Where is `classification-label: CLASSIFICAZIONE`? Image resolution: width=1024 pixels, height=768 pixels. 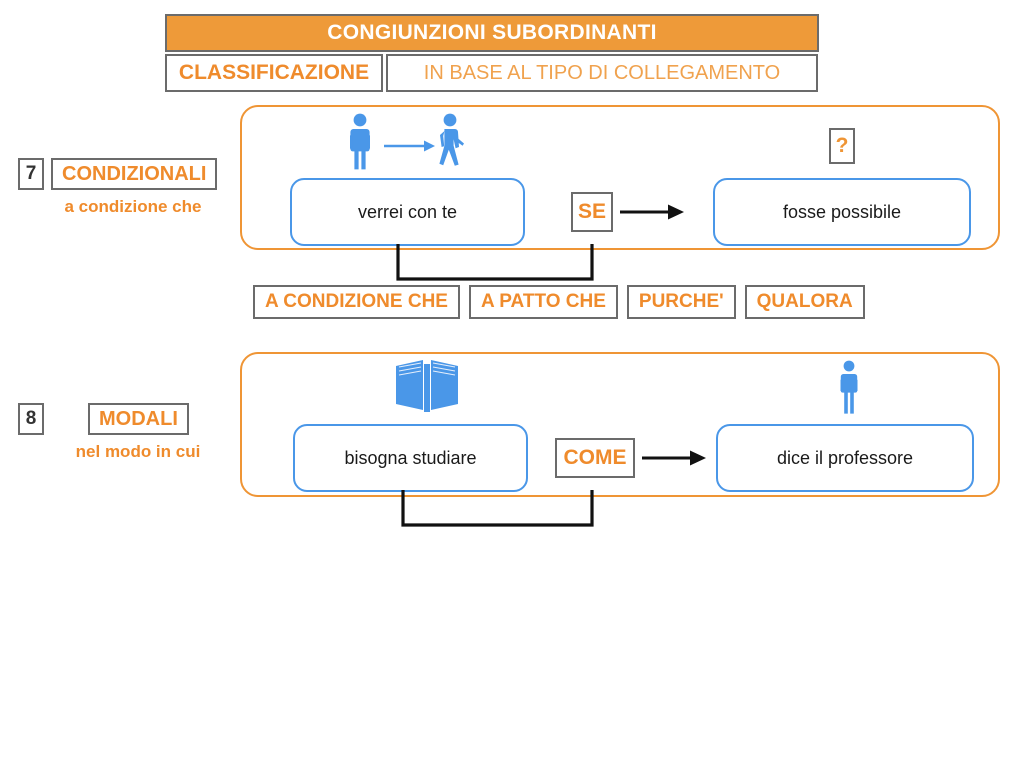
classification-label: CLASSIFICAZIONE is located at coordinates (274, 72).